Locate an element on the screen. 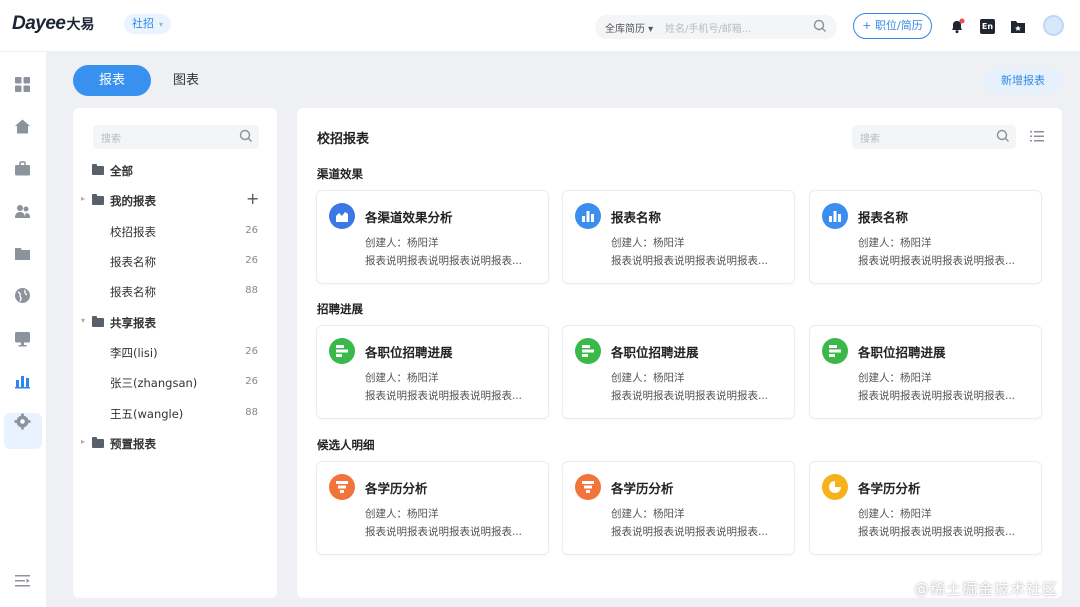 This screenshot has width=1080, height=607. tab-charts: 图表 is located at coordinates (186, 80).